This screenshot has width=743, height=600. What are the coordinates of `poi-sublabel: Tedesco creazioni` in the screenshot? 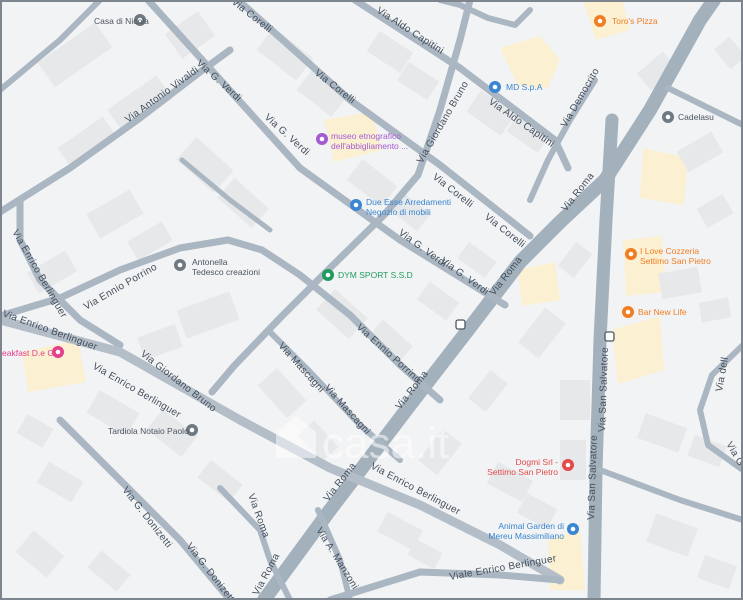 It's located at (226, 272).